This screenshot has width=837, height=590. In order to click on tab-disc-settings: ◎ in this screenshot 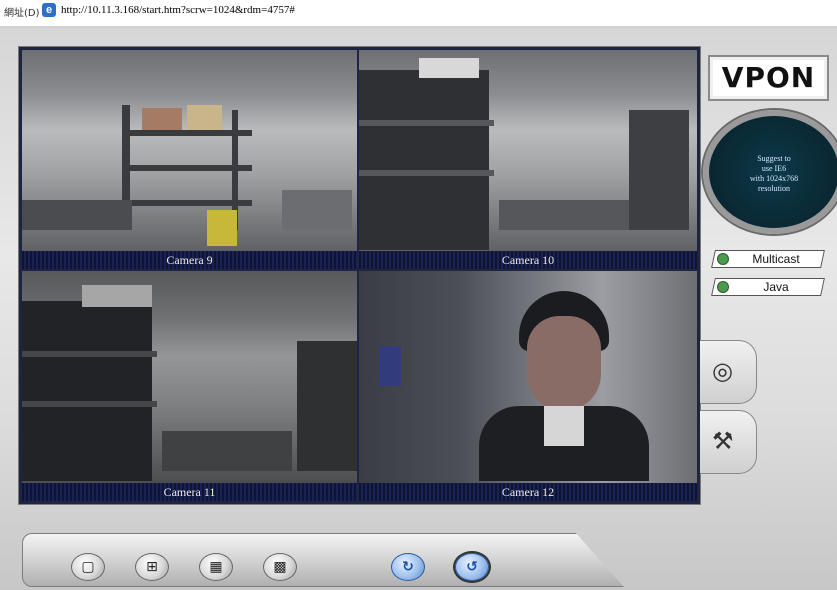, I will do `click(728, 372)`.